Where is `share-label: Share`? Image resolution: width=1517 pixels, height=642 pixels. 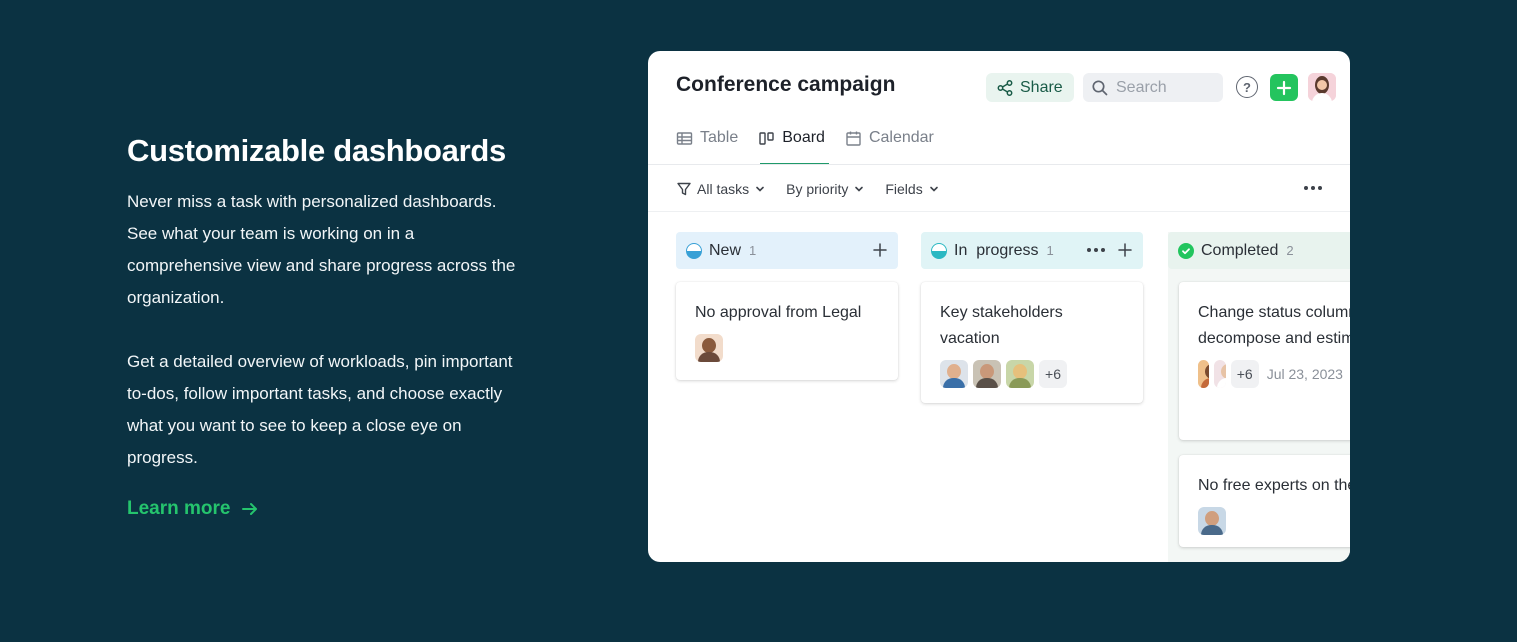
share-label: Share is located at coordinates (1041, 87).